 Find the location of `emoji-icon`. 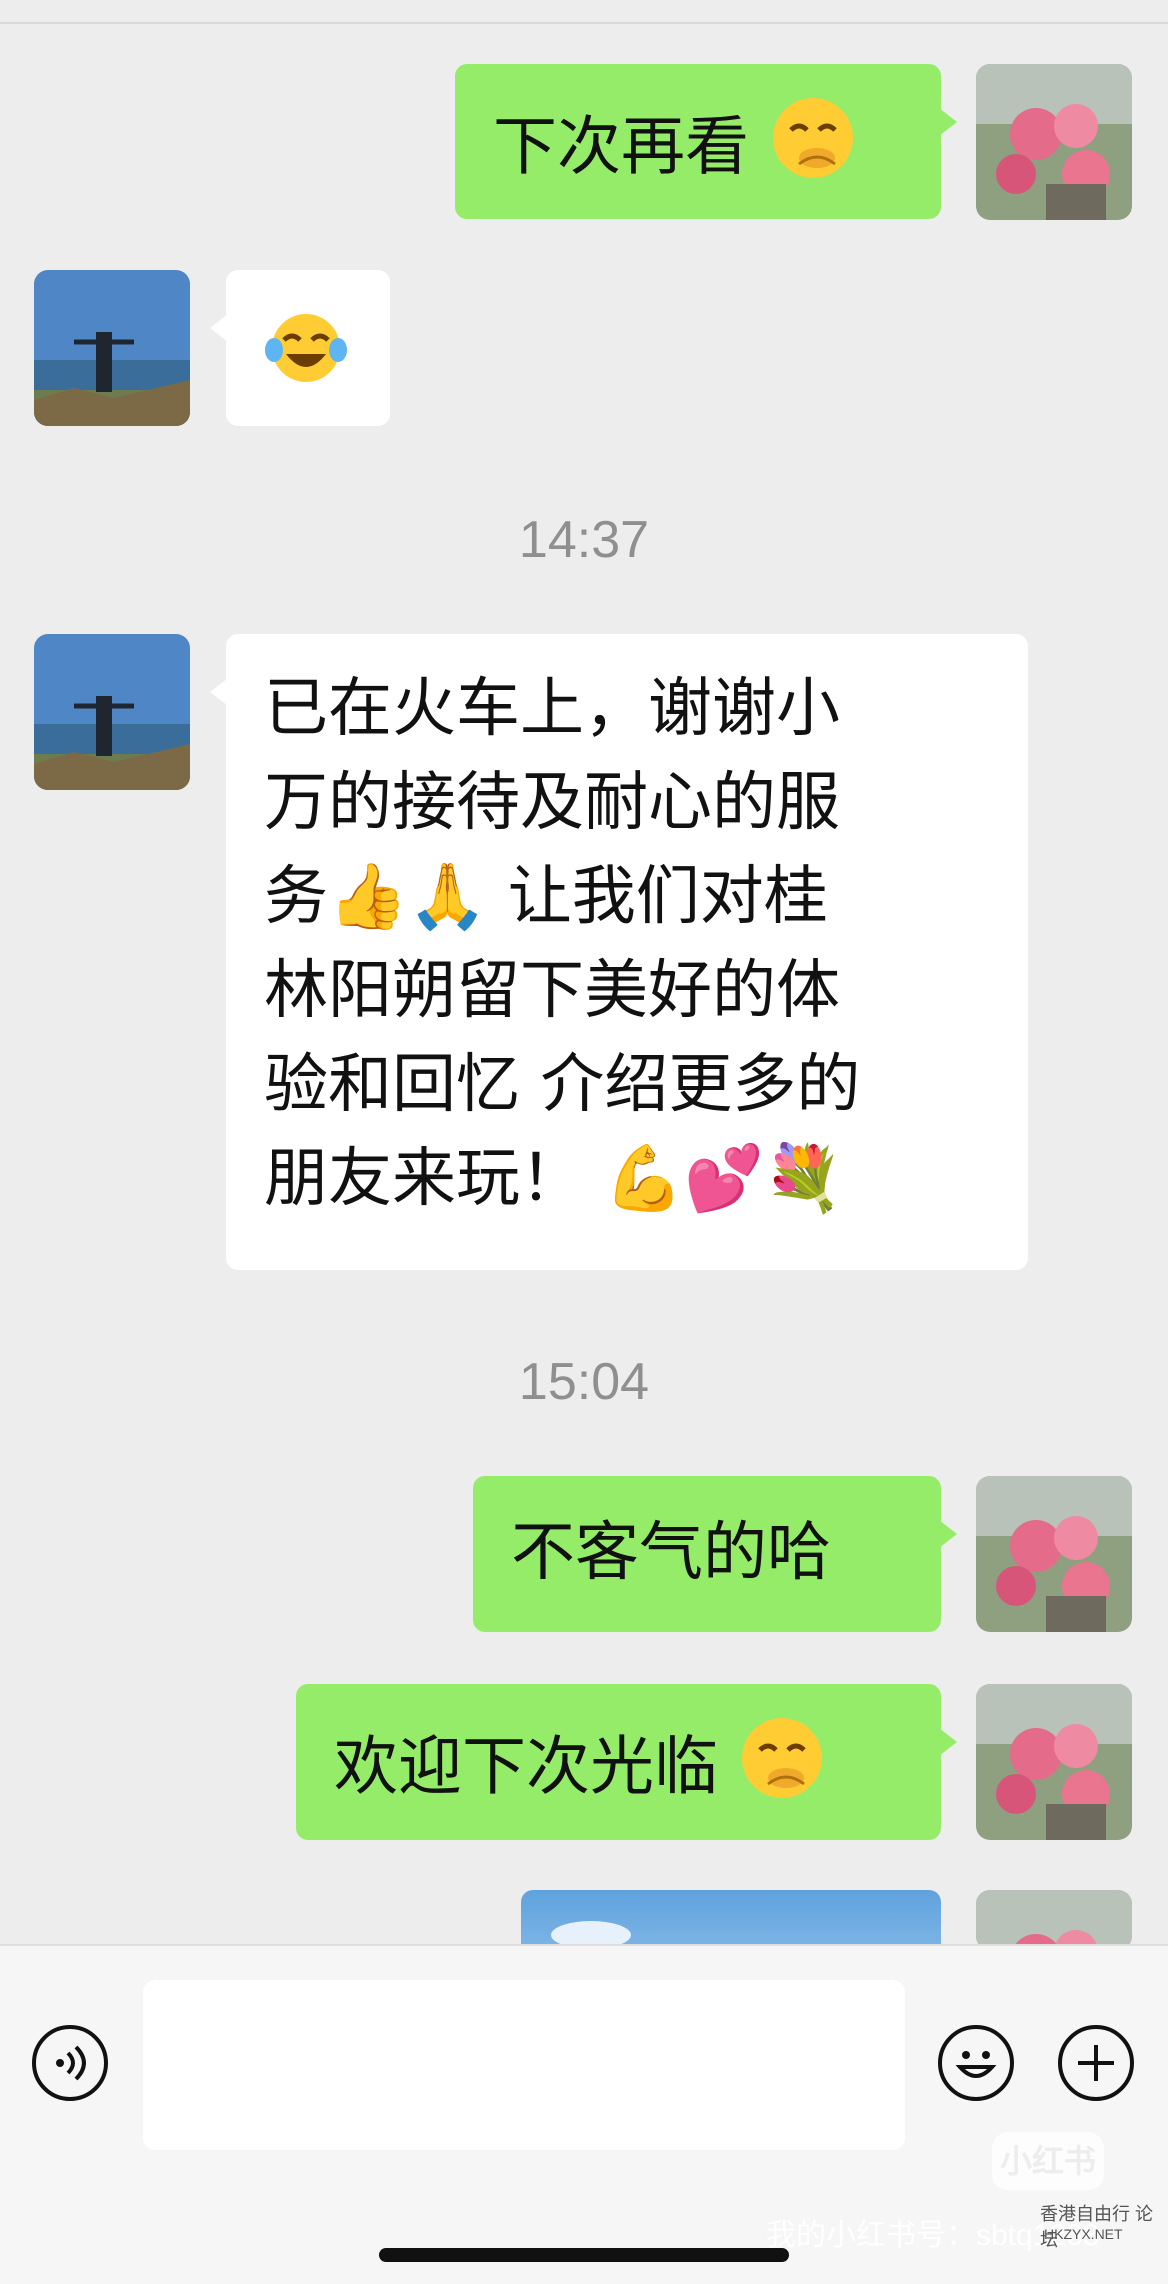

emoji-icon is located at coordinates (976, 2063).